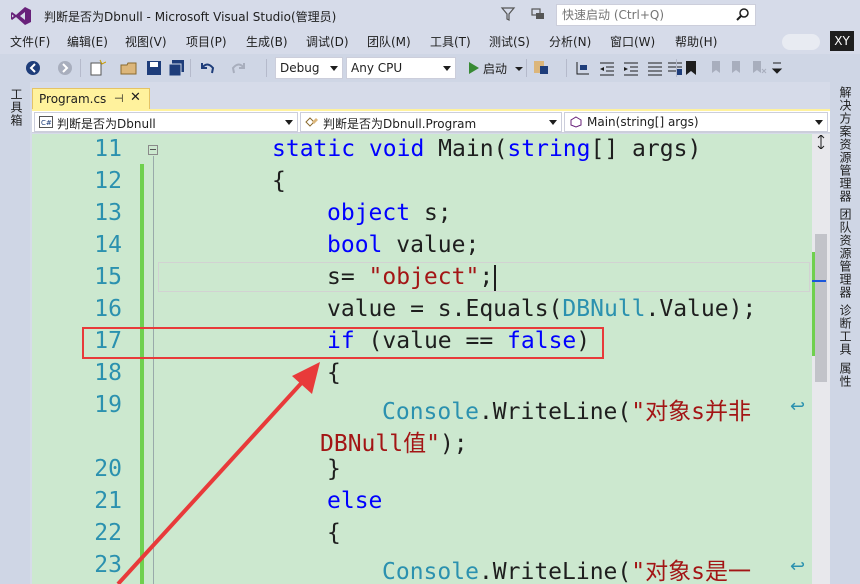 The height and width of the screenshot is (584, 860). I want to click on project-dropdown: C# 判断是否为Dbnull, so click(166, 122).